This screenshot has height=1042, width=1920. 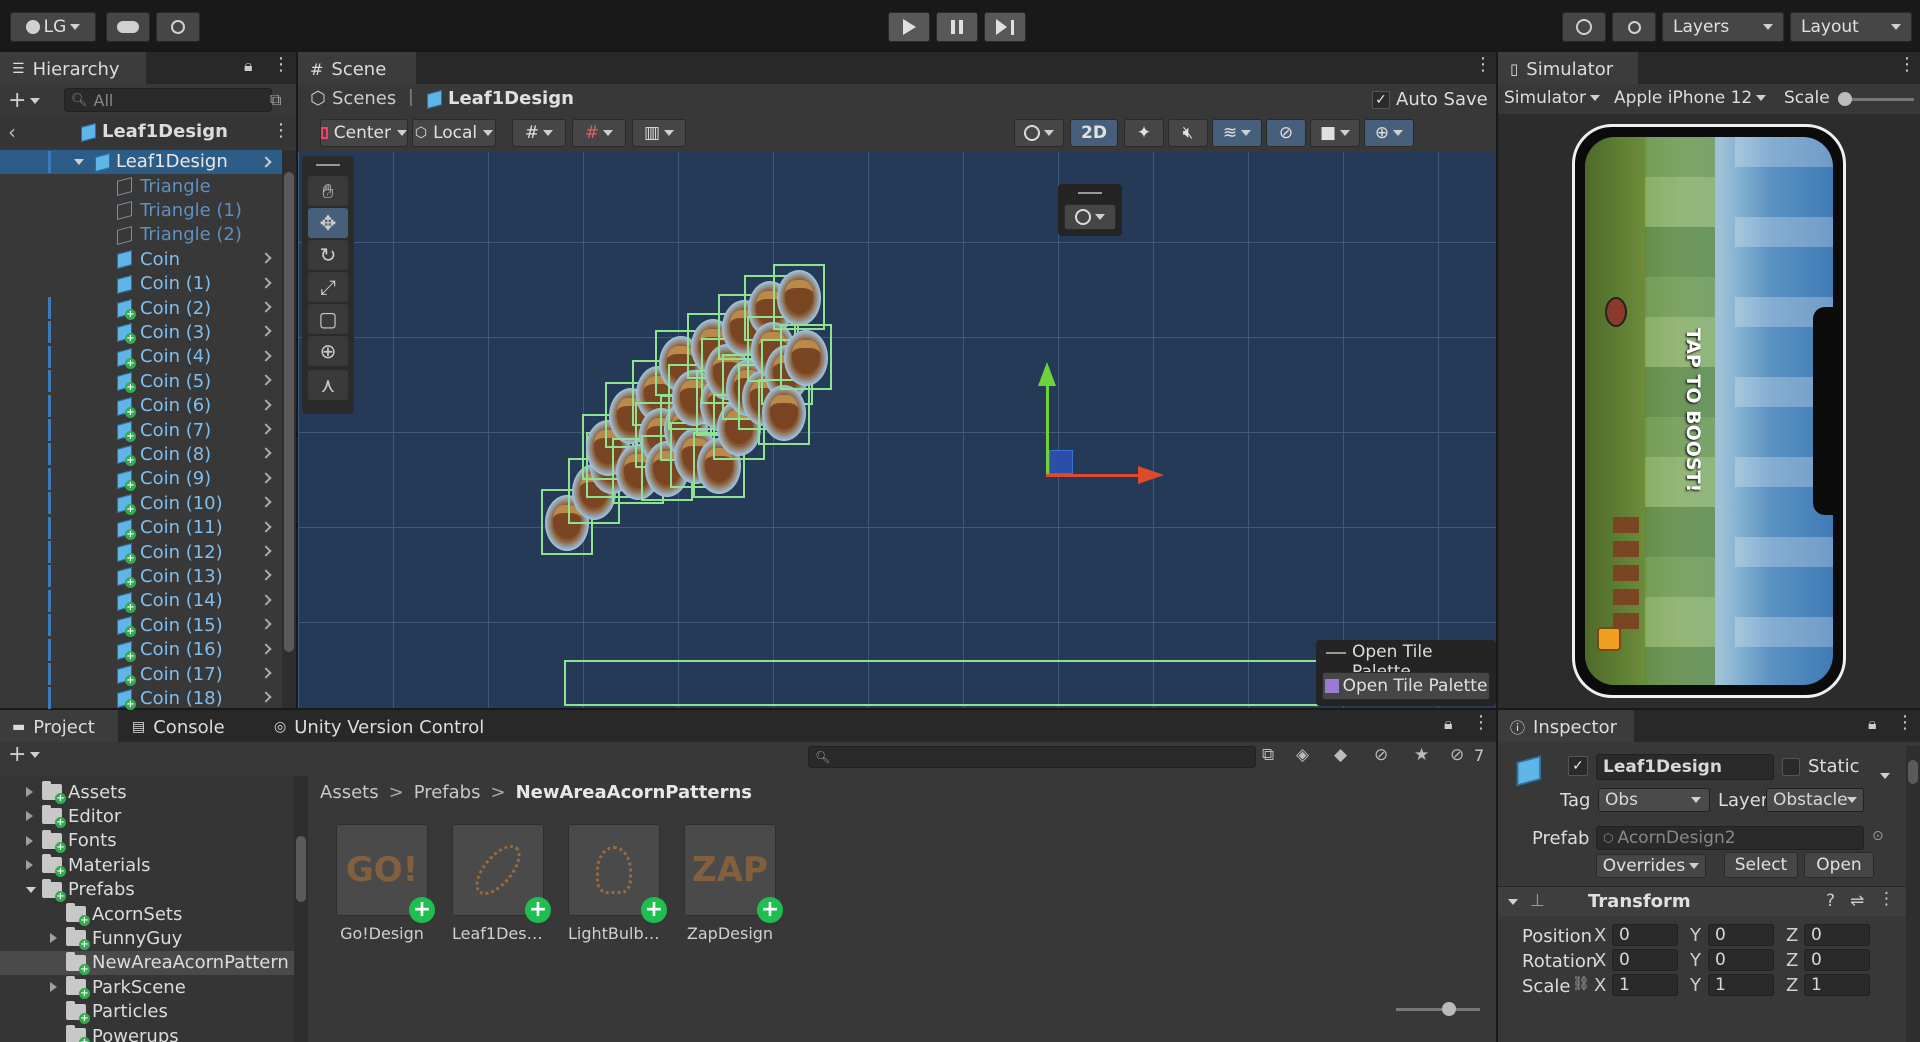 I want to click on filter-issues-icon: ⊘, so click(x=1381, y=755).